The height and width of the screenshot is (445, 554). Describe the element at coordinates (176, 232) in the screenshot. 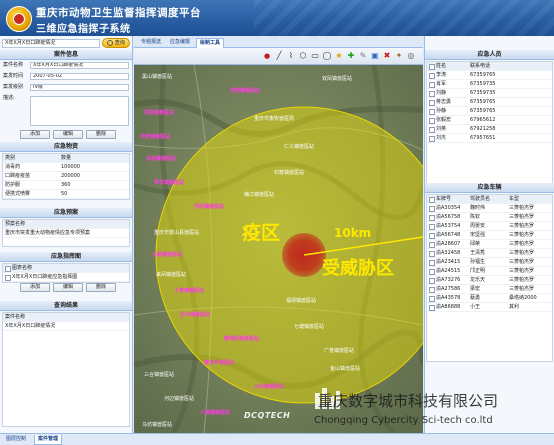

I see `map-place-label: 重庆市璧山县兽医站` at that location.